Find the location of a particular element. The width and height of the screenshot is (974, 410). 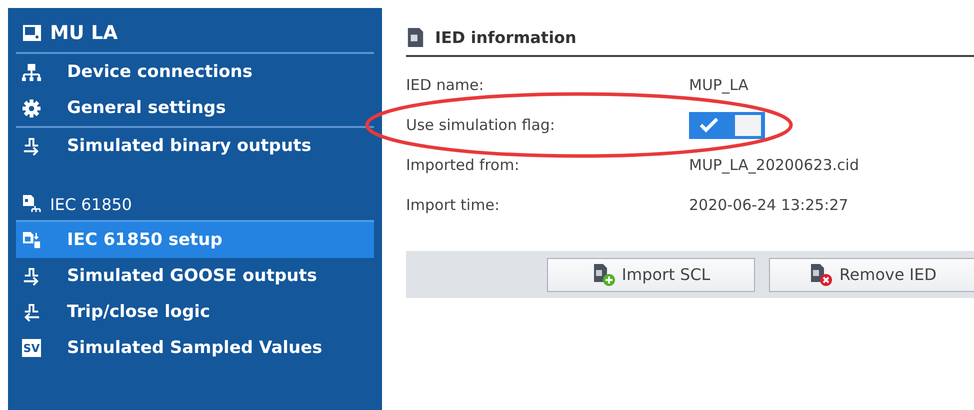

sv-icon: SV is located at coordinates (31, 348).